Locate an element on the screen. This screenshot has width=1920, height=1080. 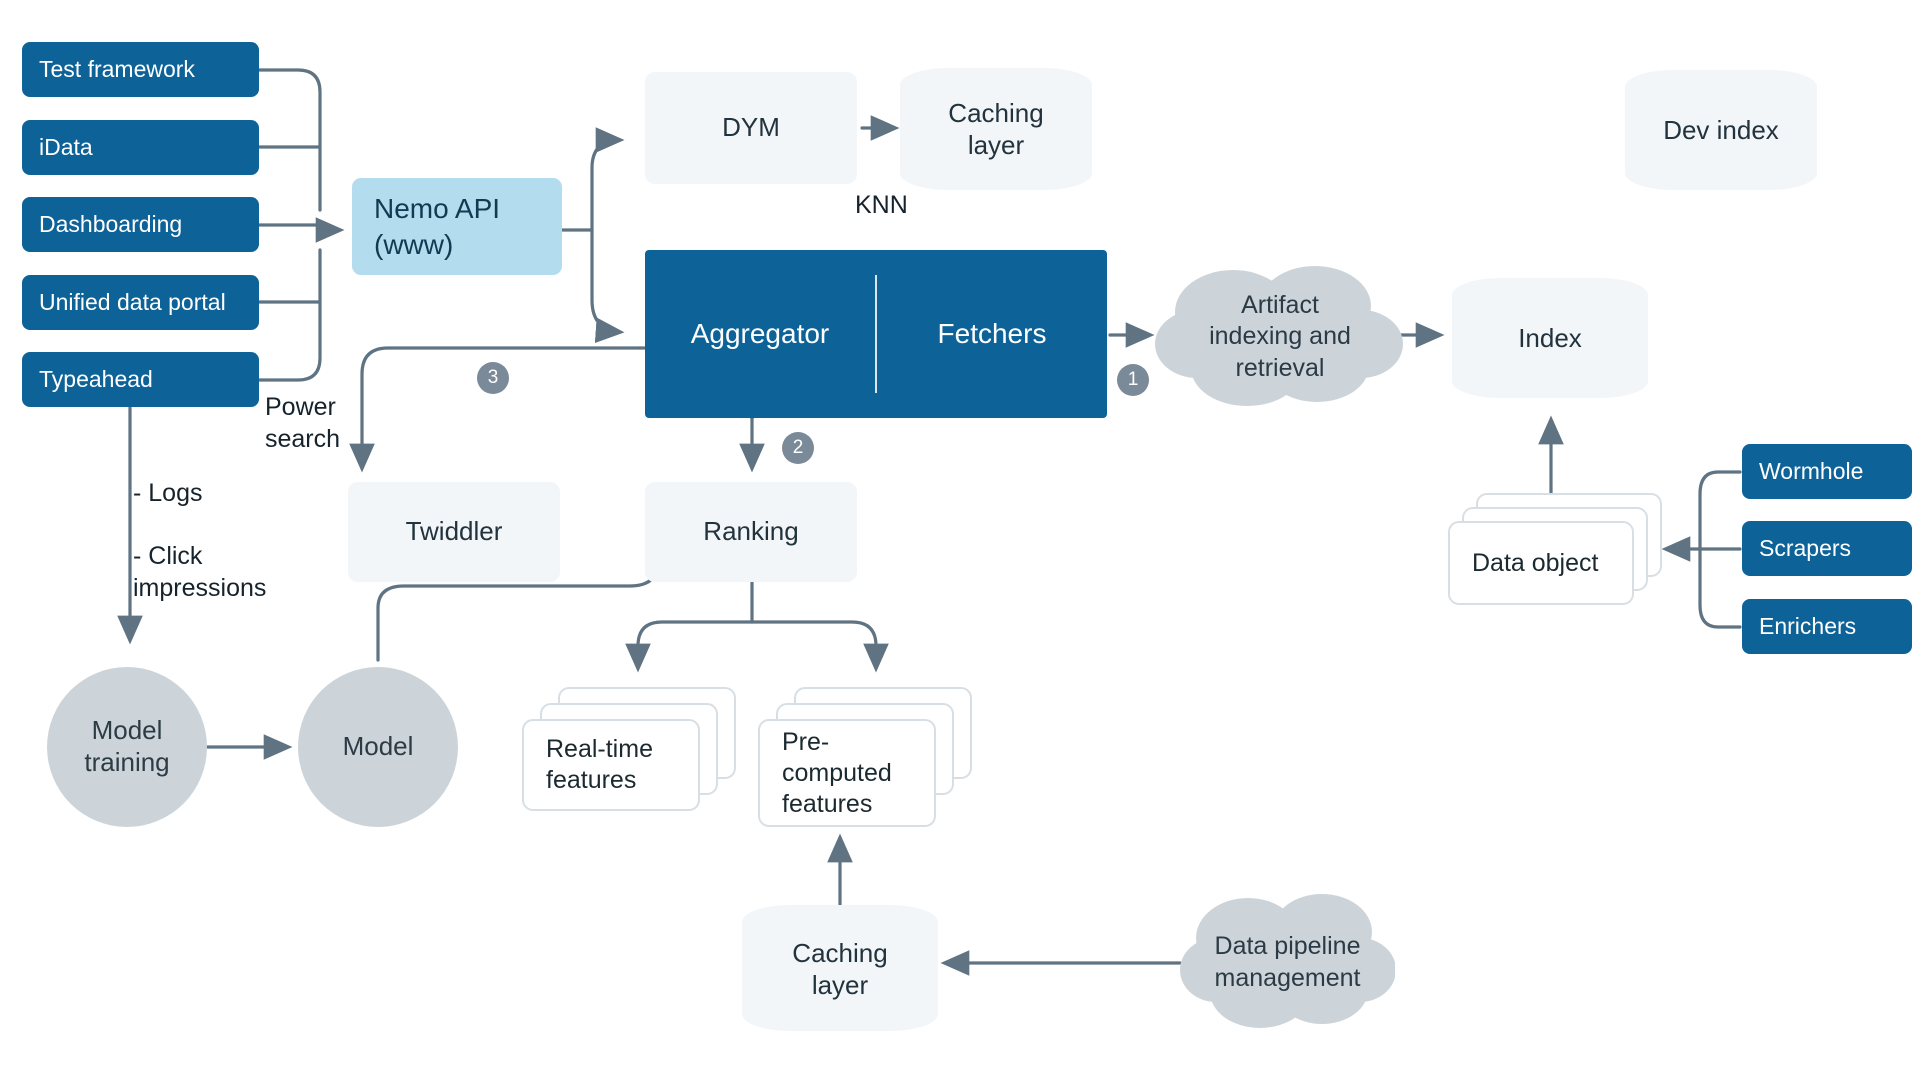
dym-caching-layer-cylinder: Caching layer is located at coordinates (996, 129).